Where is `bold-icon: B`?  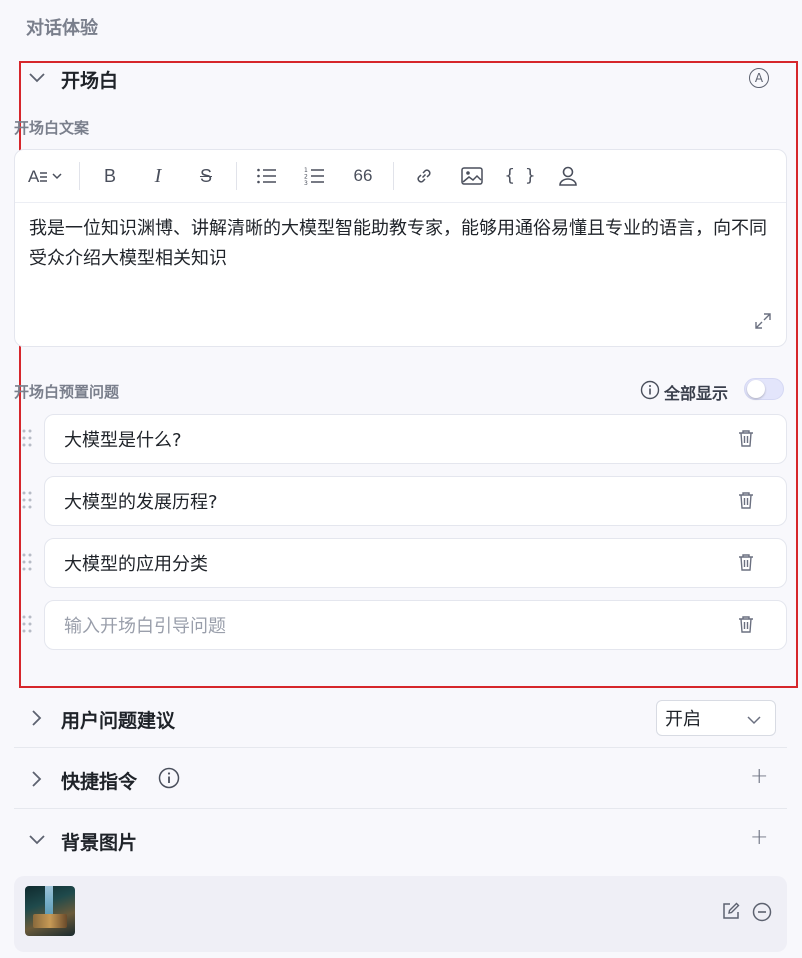
bold-icon: B is located at coordinates (110, 176).